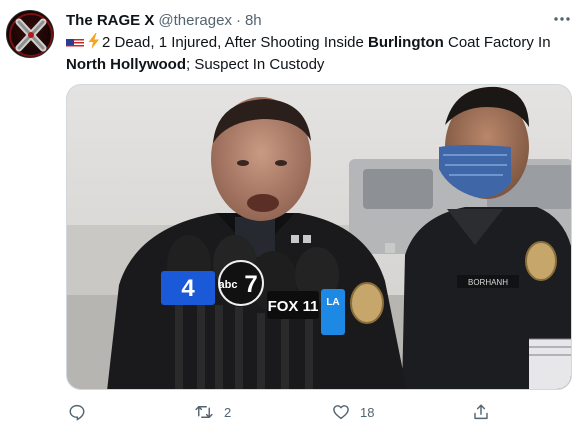 This screenshot has height=424, width=583. What do you see at coordinates (341, 412) in the screenshot?
I see `like-icon` at bounding box center [341, 412].